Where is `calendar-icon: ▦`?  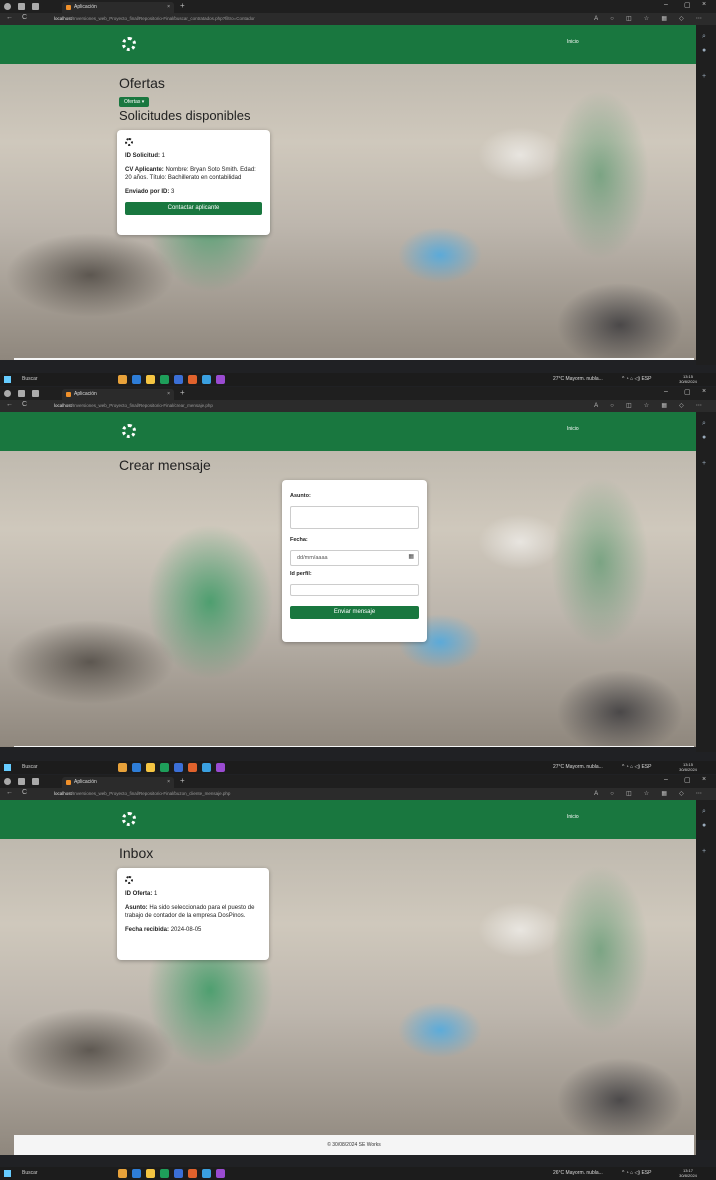
calendar-icon: ▦ is located at coordinates (411, 557).